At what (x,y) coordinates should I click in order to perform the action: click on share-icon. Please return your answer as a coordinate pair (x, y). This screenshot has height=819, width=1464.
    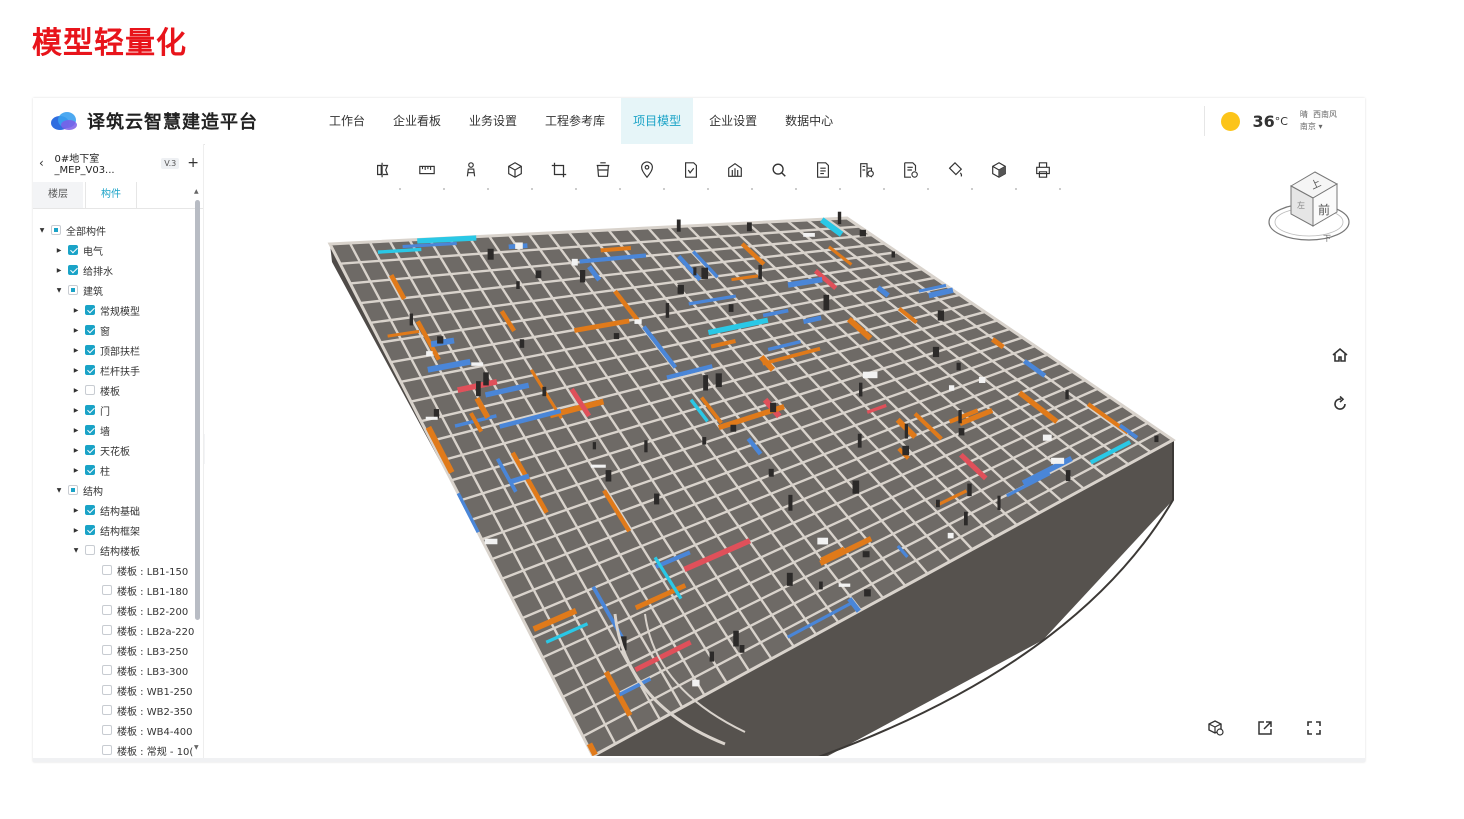
    Looking at the image, I should click on (1265, 728).